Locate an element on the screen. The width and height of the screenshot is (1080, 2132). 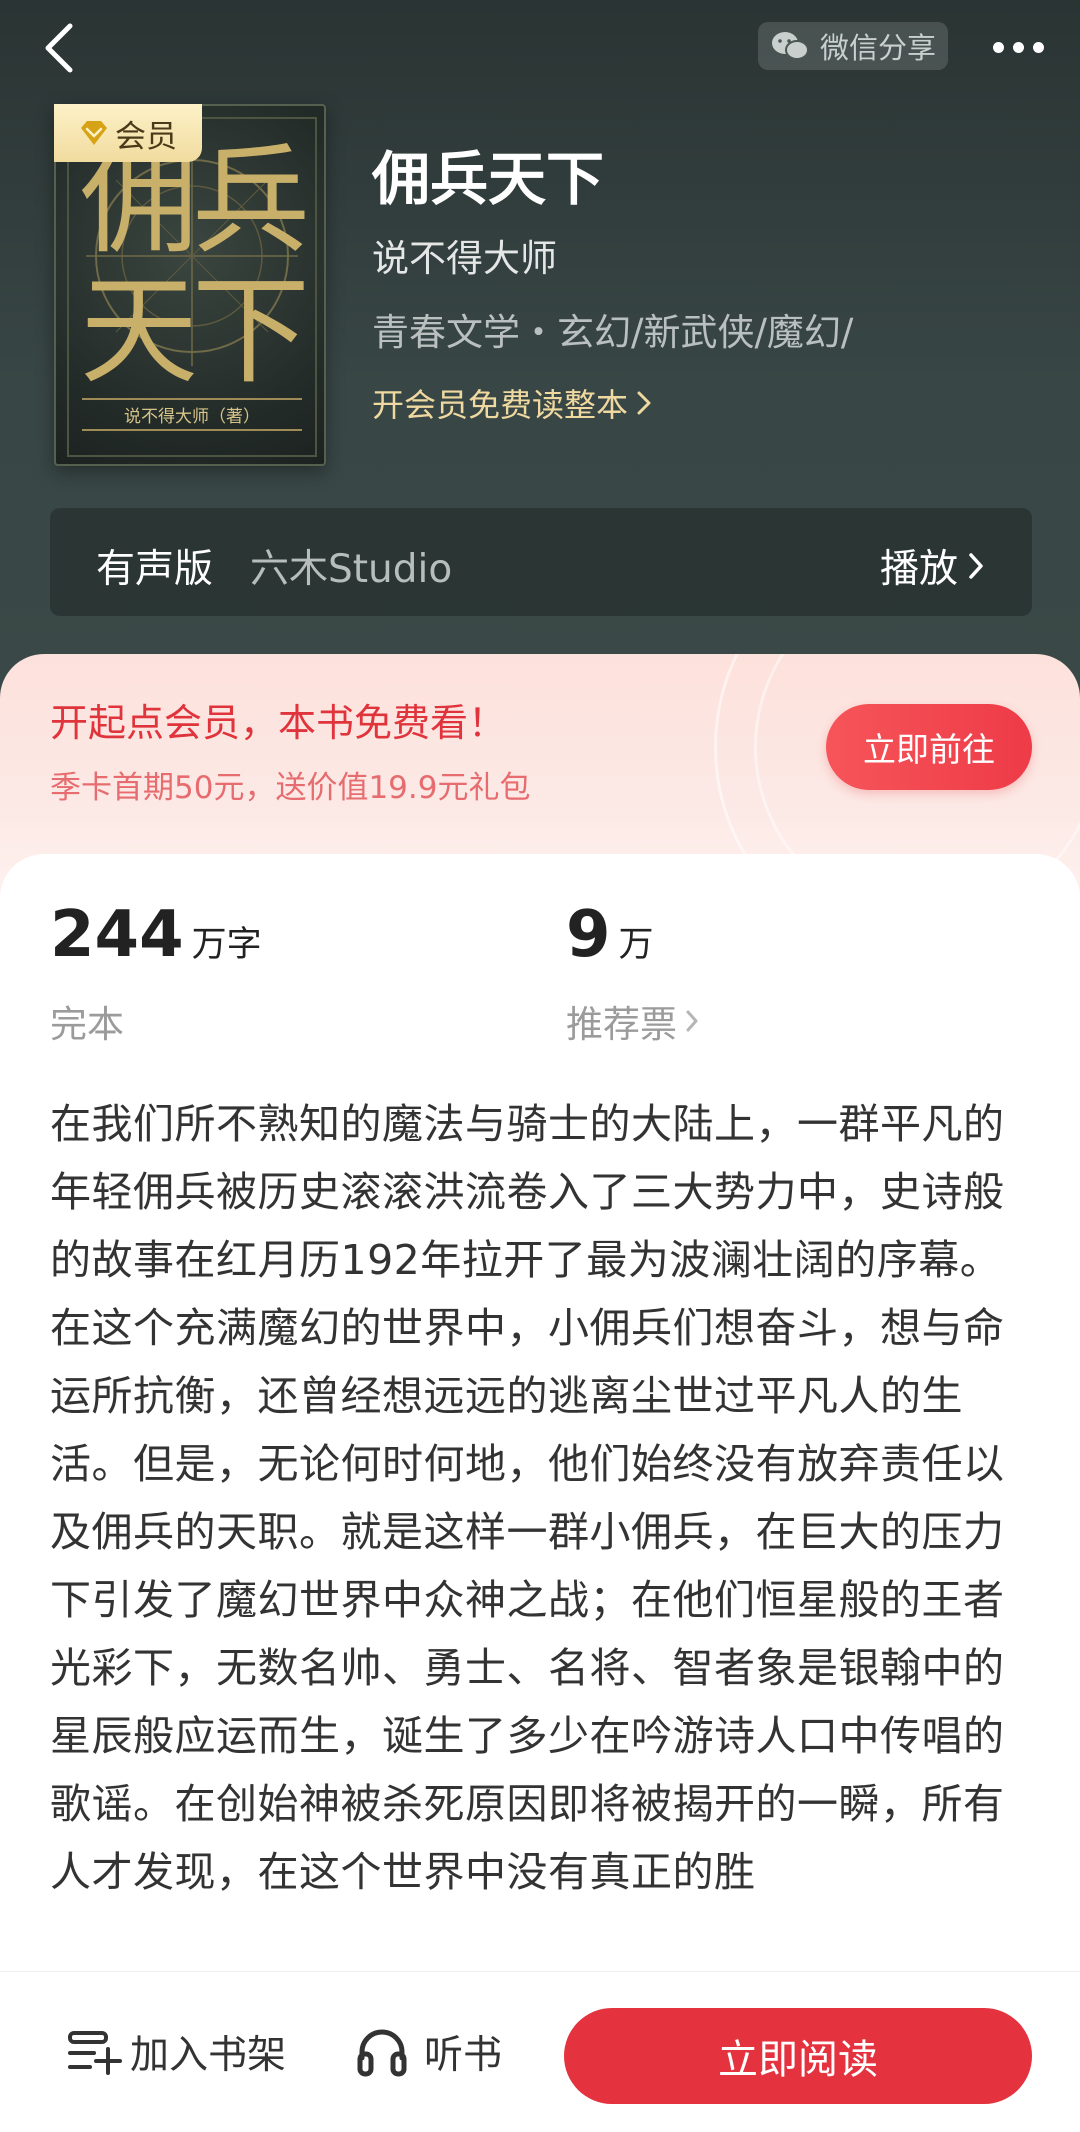
back-arrow-icon is located at coordinates (59, 48).